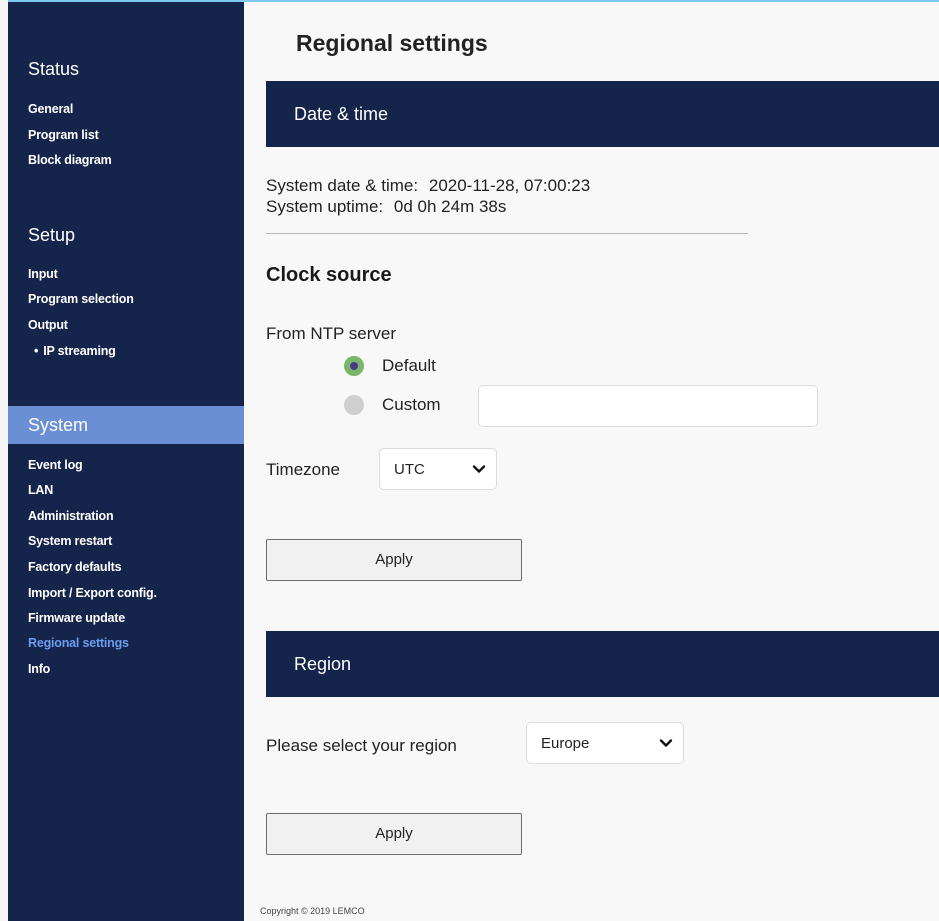 The width and height of the screenshot is (939, 921). What do you see at coordinates (55, 465) in the screenshot?
I see `sidebar-item-event-log: Event log` at bounding box center [55, 465].